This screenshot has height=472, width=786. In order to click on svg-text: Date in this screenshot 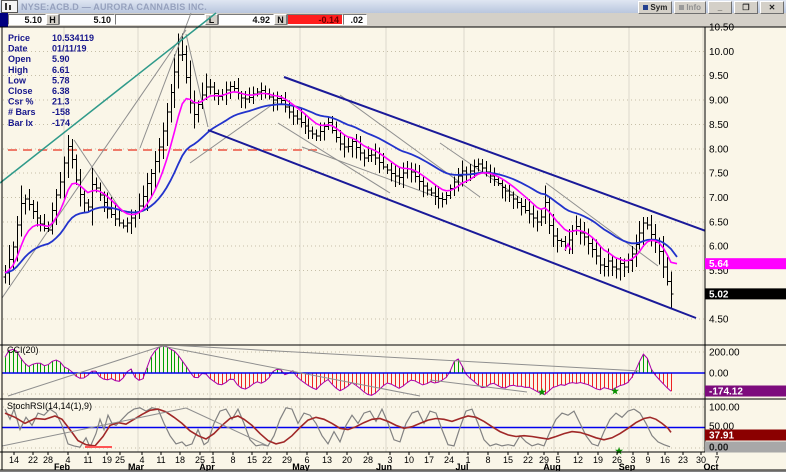, I will do `click(18, 49)`.